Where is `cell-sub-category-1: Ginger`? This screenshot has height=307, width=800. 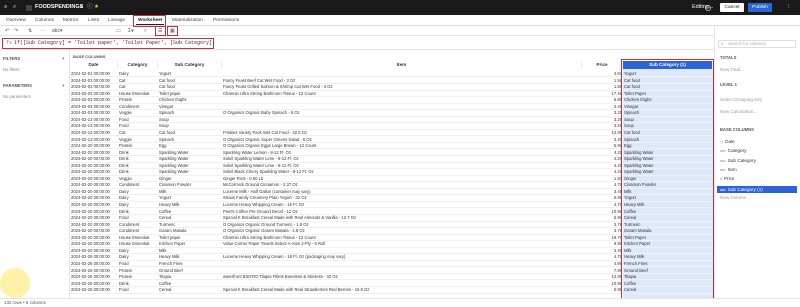 cell-sub-category-1: Ginger is located at coordinates (668, 178).